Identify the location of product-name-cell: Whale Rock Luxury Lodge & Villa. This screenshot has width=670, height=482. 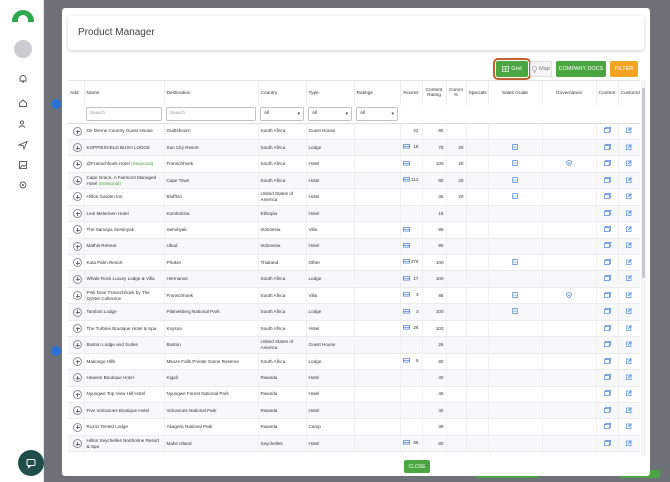
(124, 279).